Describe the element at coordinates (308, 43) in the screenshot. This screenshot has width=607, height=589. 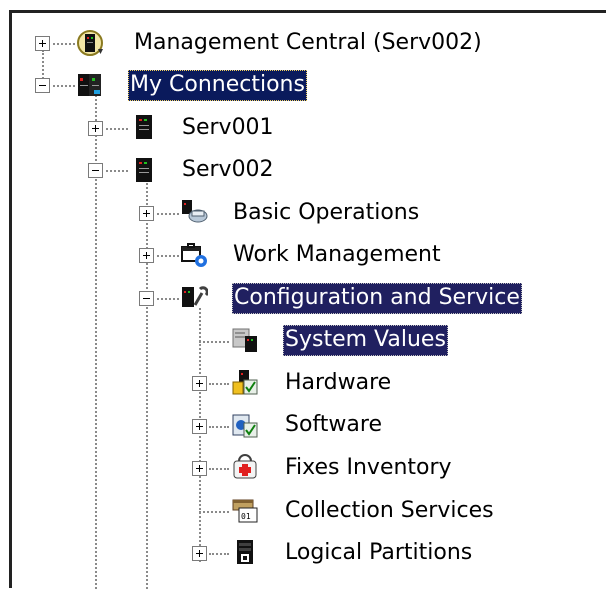
I see `tree-item-label: Management Central (Serv002)` at that location.